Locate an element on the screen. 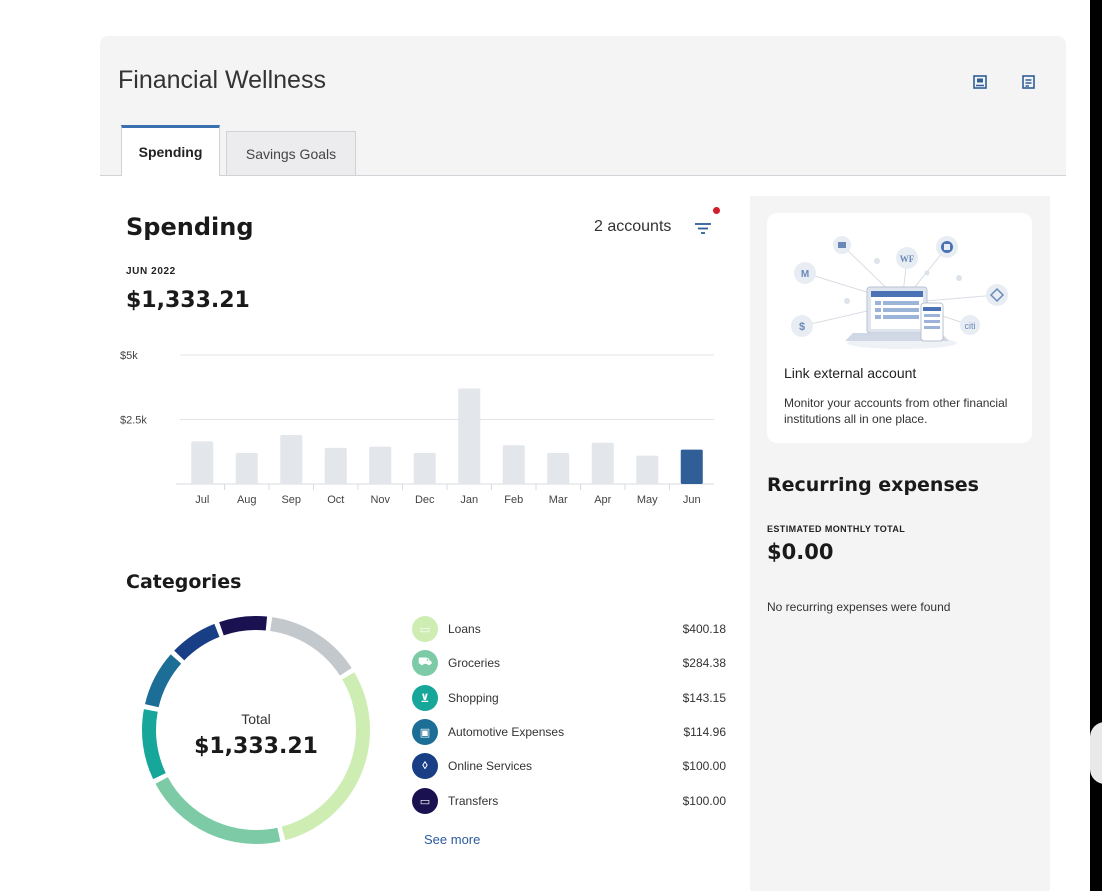 The width and height of the screenshot is (1102, 891). chart-bar-jun is located at coordinates (691, 466).